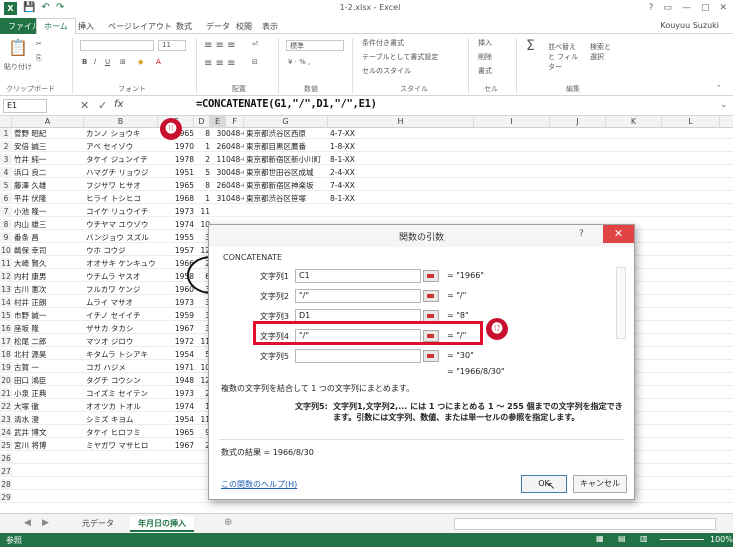 The image size is (733, 547). What do you see at coordinates (122, 341) in the screenshot?
I see `table-cell: マツオ ジロウ` at bounding box center [122, 341].